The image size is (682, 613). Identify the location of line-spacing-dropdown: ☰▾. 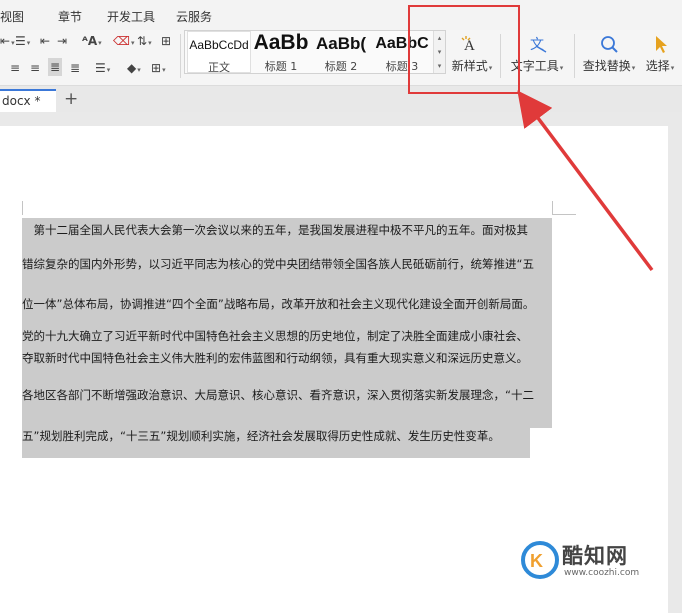
(102, 69).